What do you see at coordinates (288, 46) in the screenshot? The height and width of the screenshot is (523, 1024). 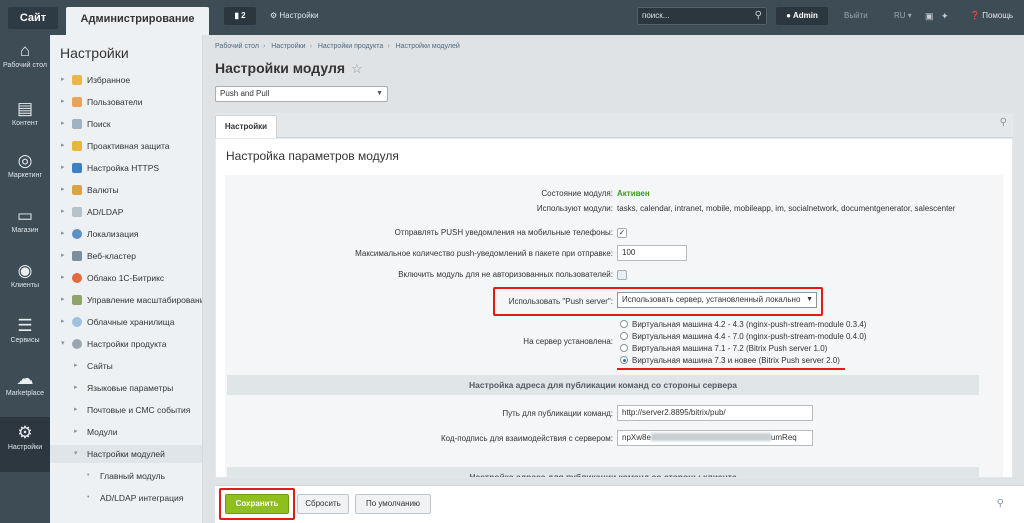 I see `breadcrumb-item: Настройки` at bounding box center [288, 46].